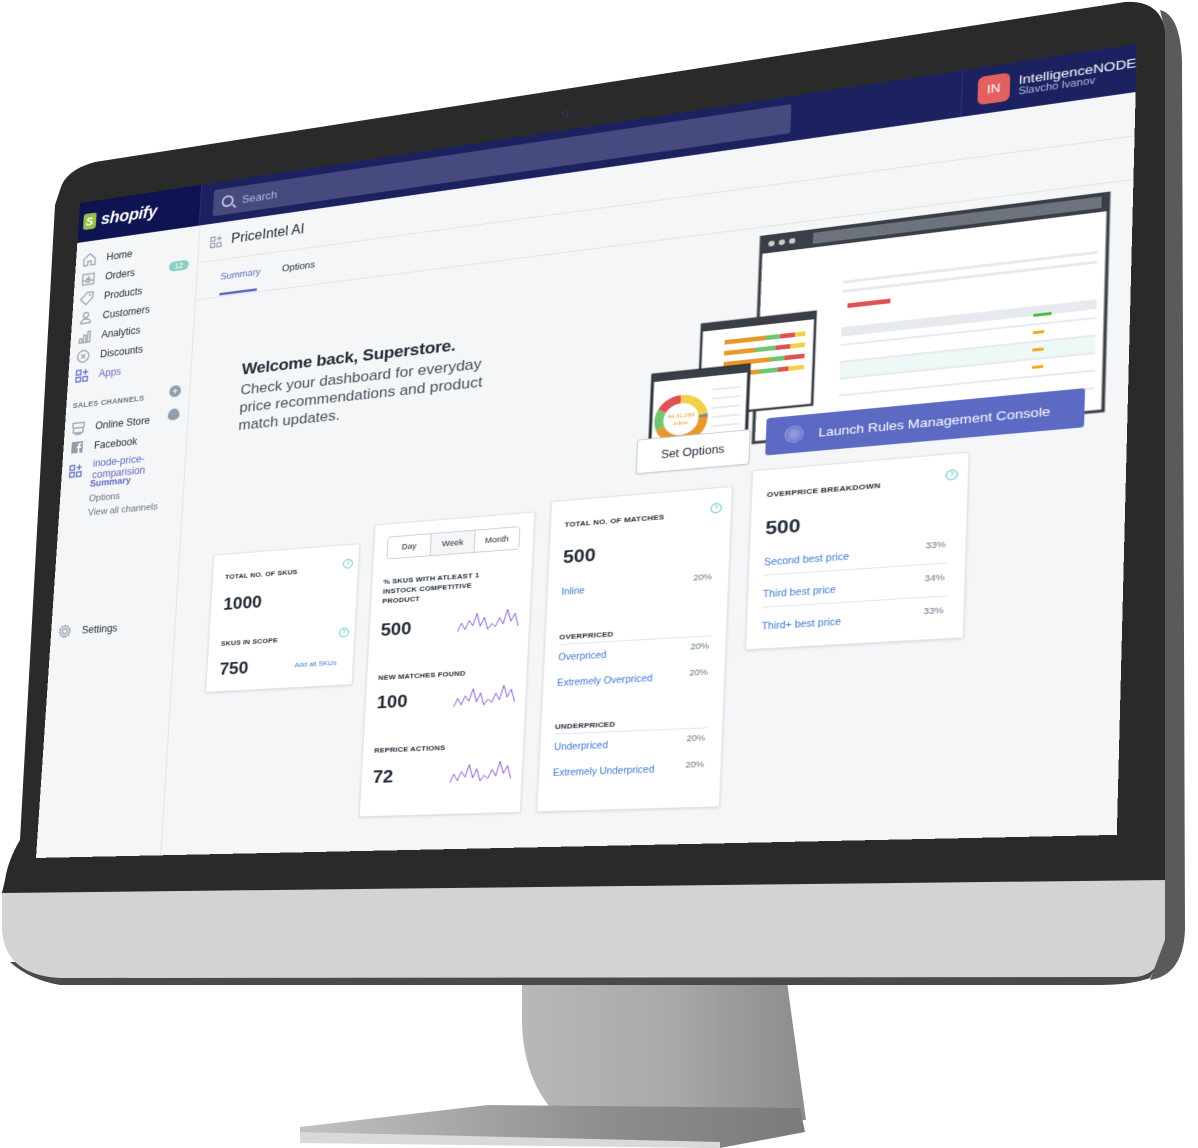  What do you see at coordinates (267, 234) in the screenshot?
I see `page-title: PriceIntel AI` at bounding box center [267, 234].